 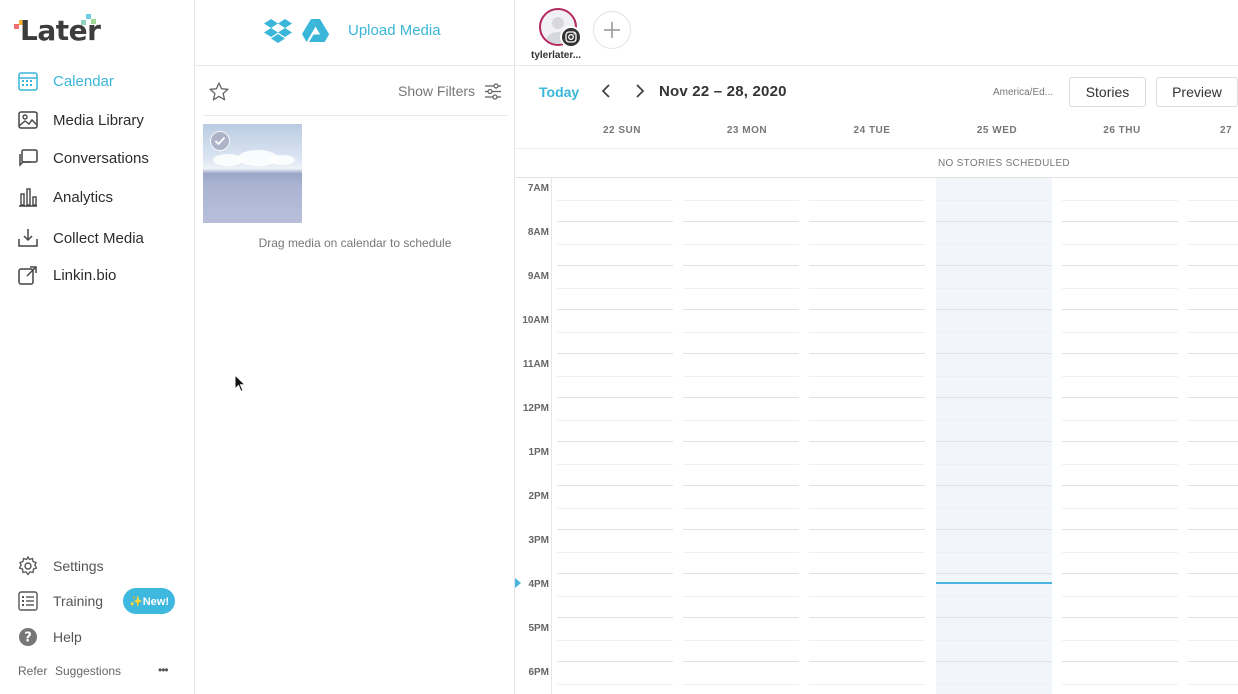 I want to click on current-time-marker, so click(x=518, y=583).